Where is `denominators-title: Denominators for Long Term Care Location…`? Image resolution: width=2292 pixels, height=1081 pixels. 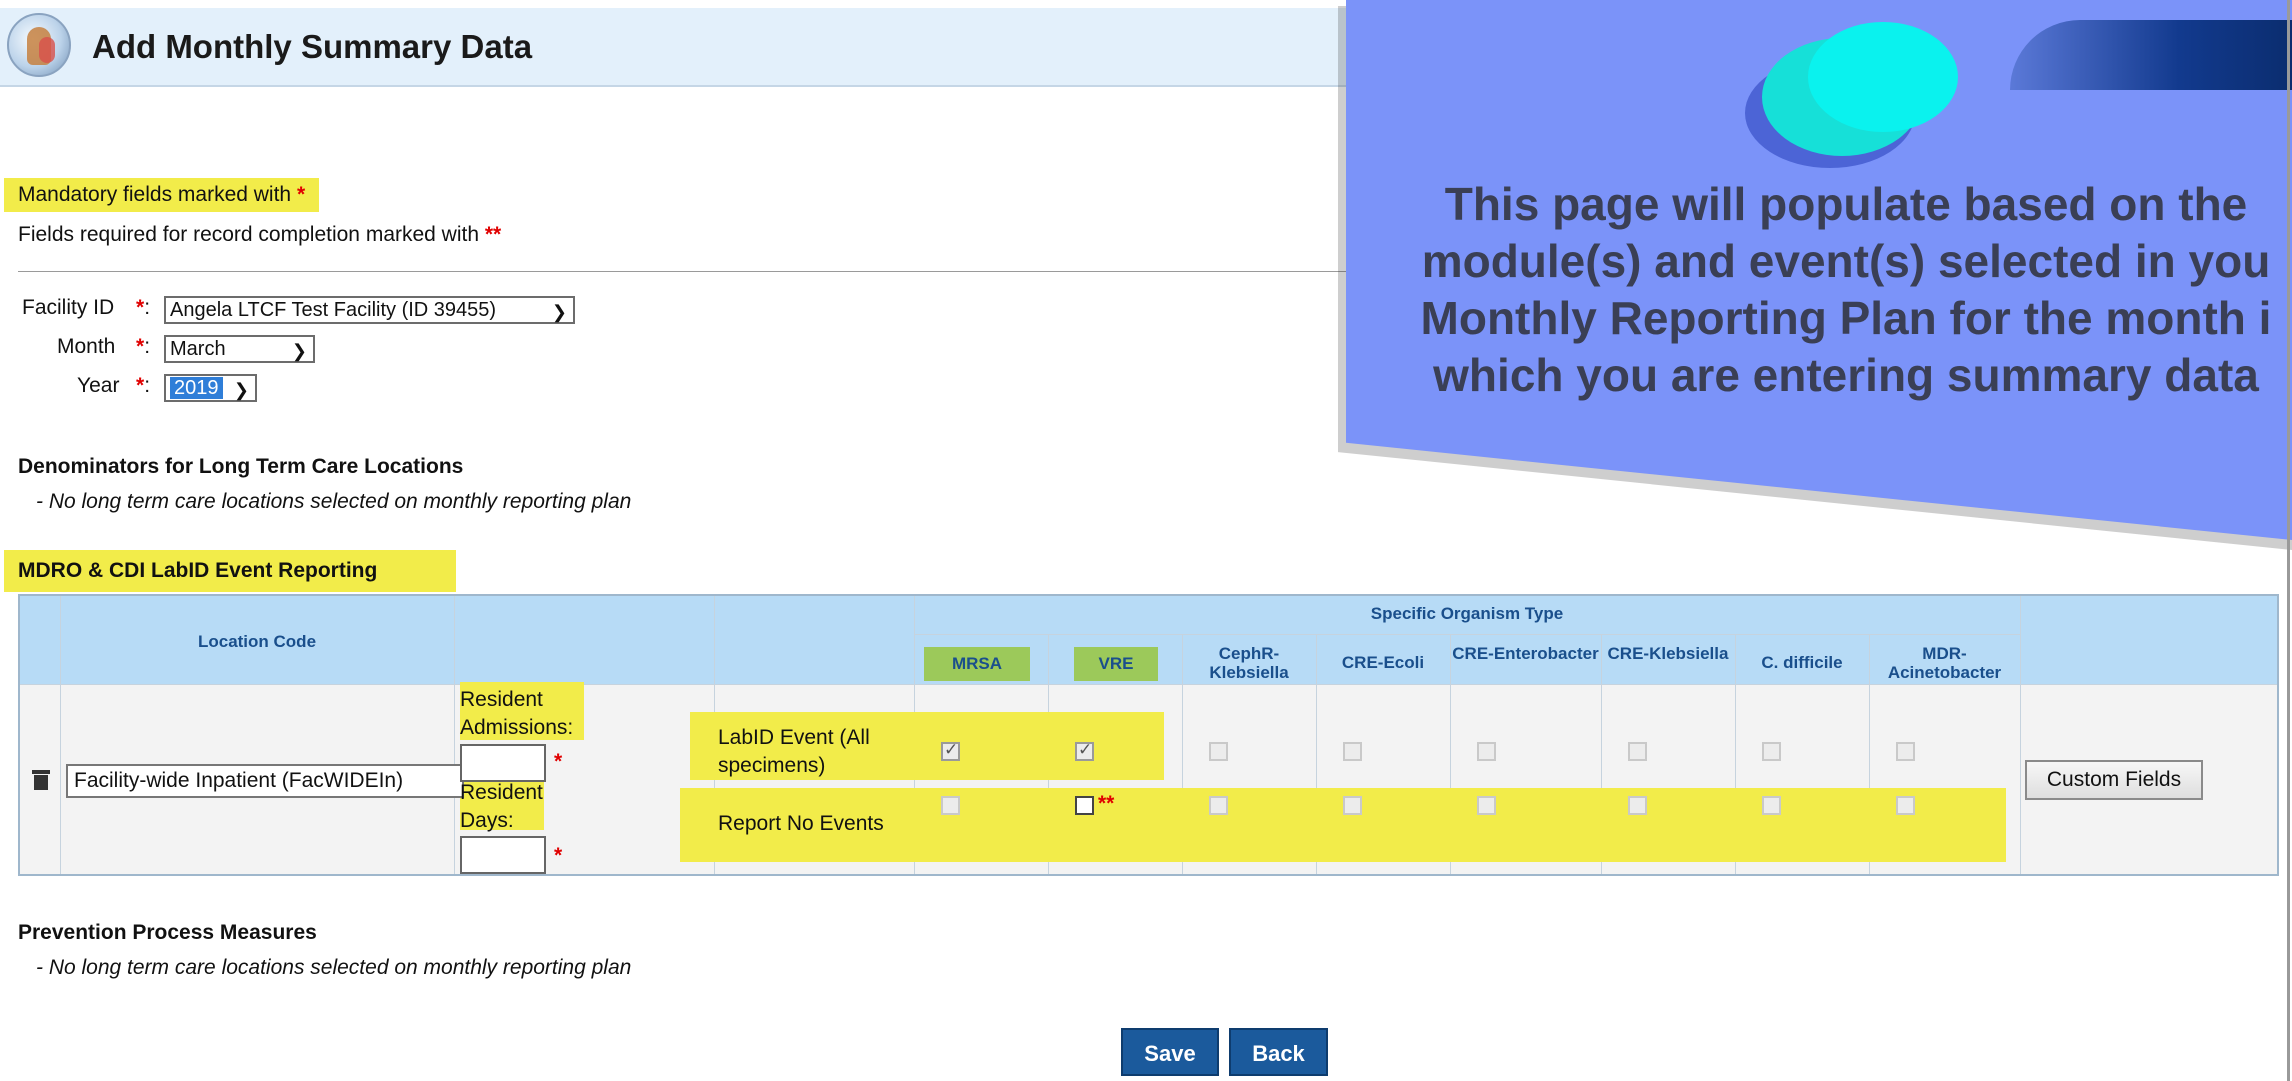
denominators-title: Denominators for Long Term Care Location… is located at coordinates (241, 466).